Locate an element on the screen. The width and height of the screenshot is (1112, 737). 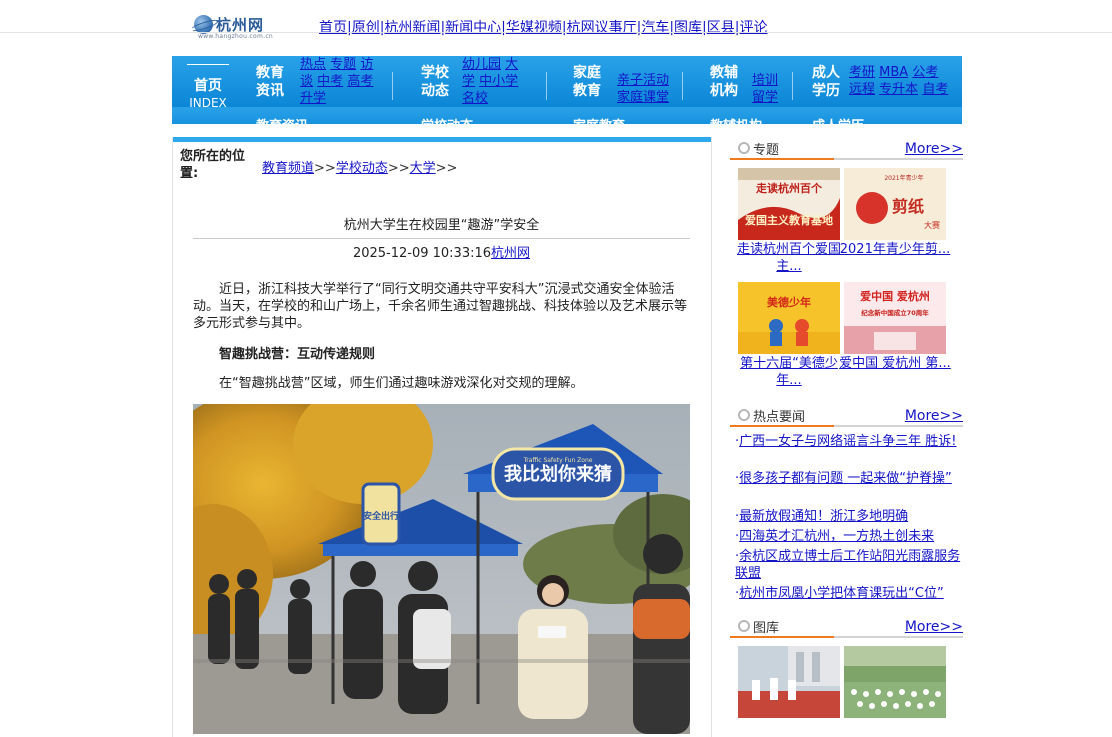
gallery-more-link: More>> is located at coordinates (934, 627).